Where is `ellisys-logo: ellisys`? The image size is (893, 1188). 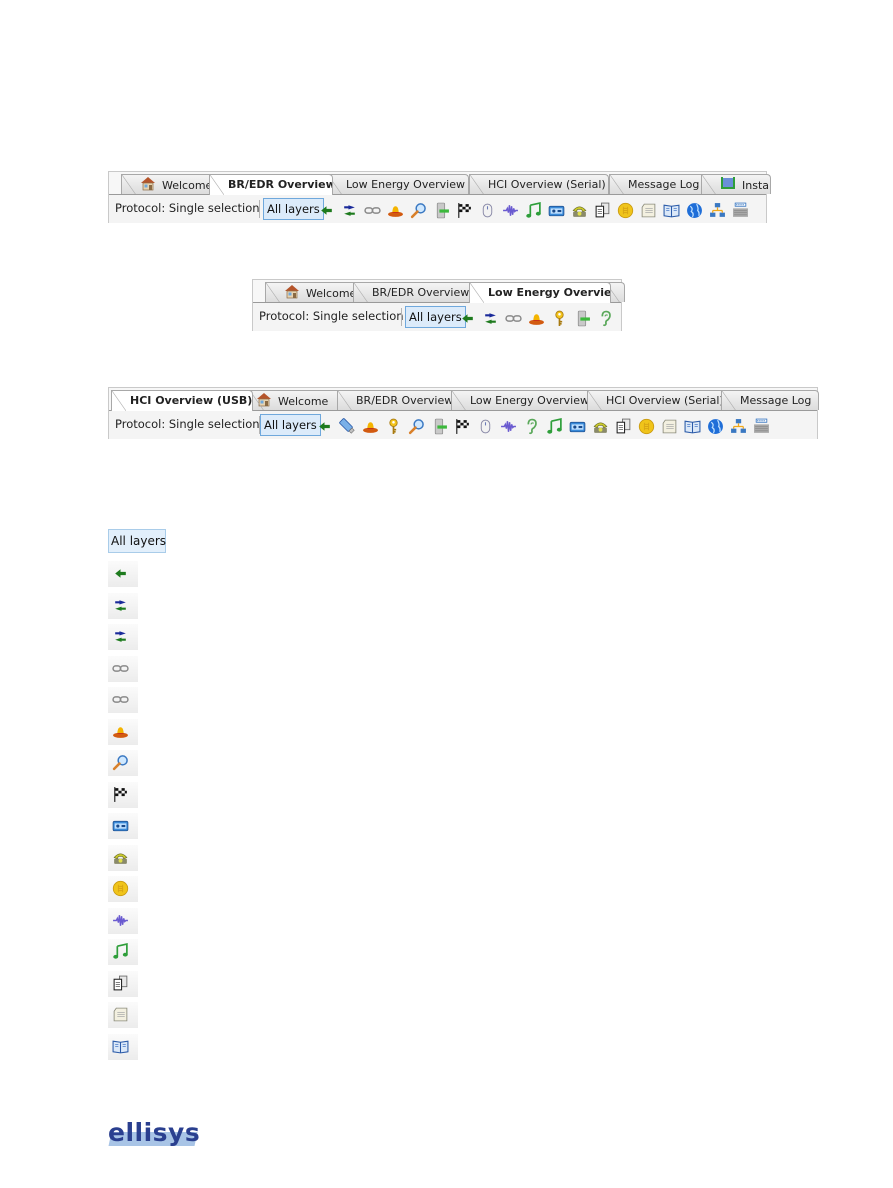 ellisys-logo: ellisys is located at coordinates (152, 1133).